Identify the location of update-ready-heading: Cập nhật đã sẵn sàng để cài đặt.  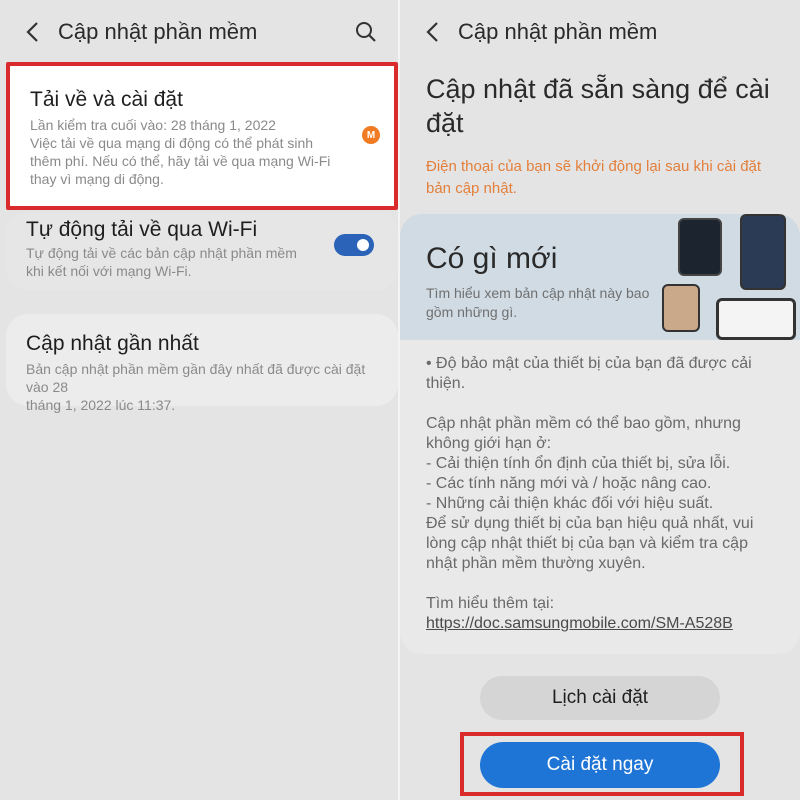
(598, 106).